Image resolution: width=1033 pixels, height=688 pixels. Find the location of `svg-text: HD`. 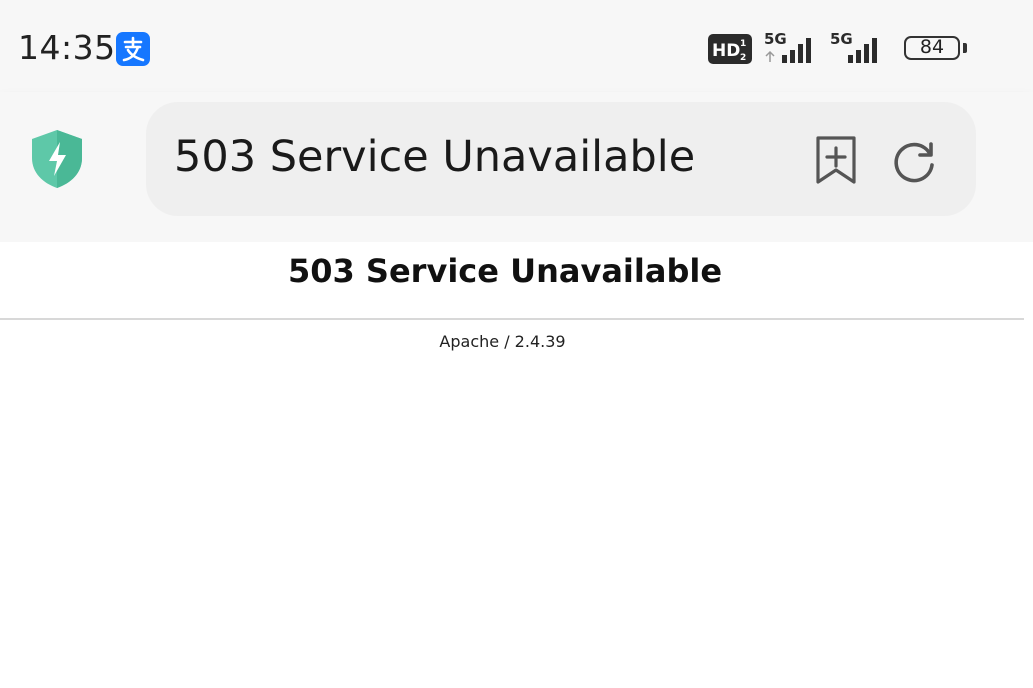

svg-text: HD is located at coordinates (726, 51).